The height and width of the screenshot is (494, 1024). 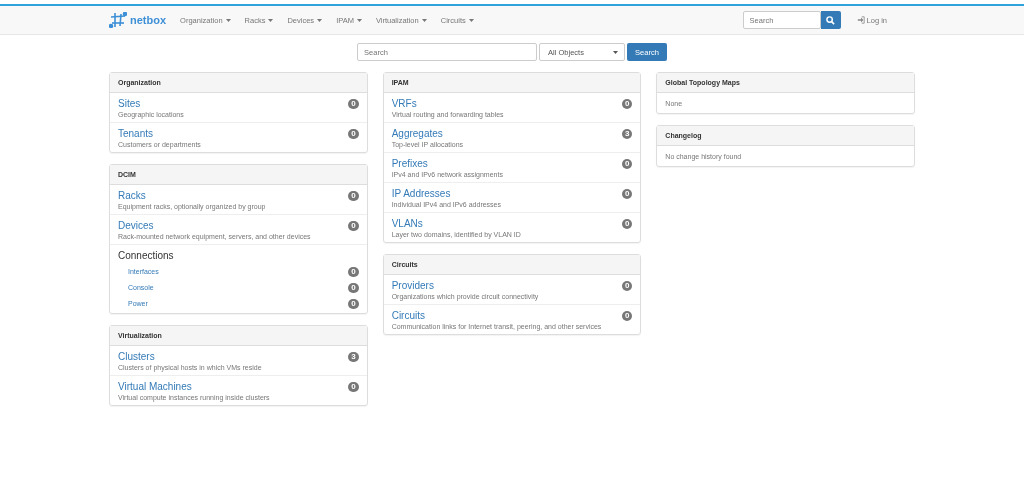 I want to click on section-link: IP Addresses, so click(x=506, y=193).